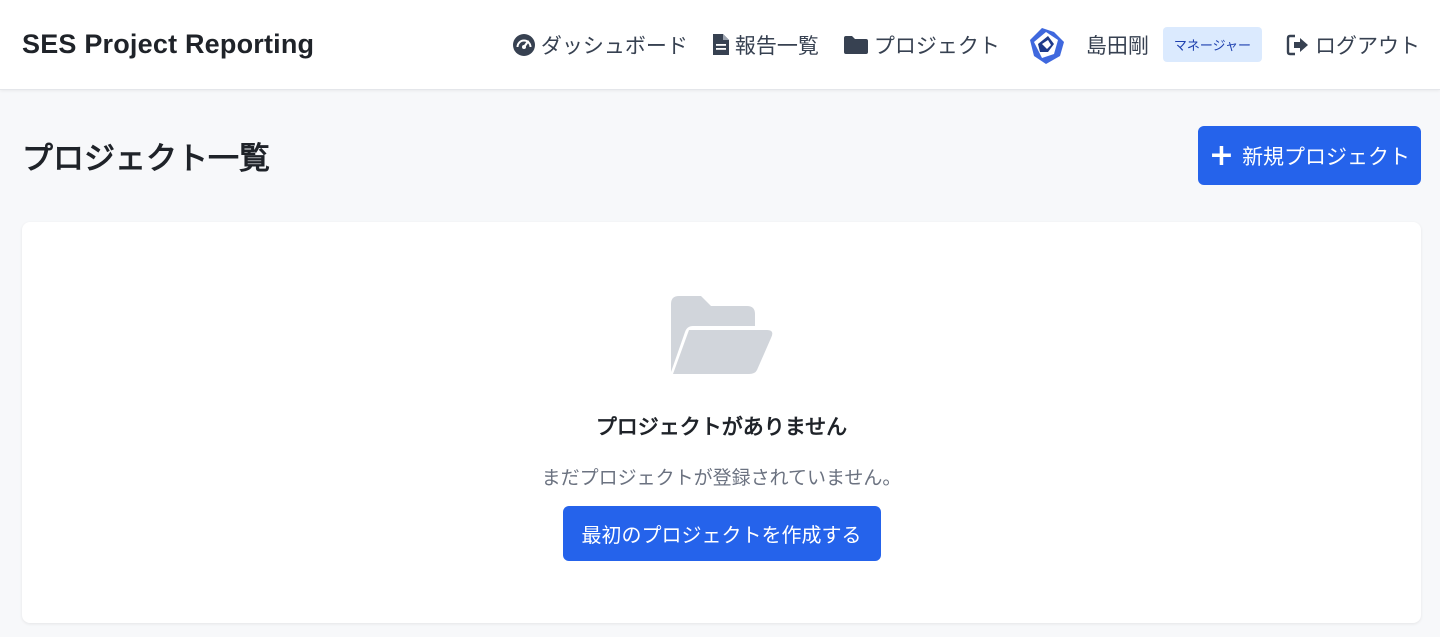 Image resolution: width=1440 pixels, height=637 pixels. Describe the element at coordinates (1297, 44) in the screenshot. I see `sign-out-icon` at that location.